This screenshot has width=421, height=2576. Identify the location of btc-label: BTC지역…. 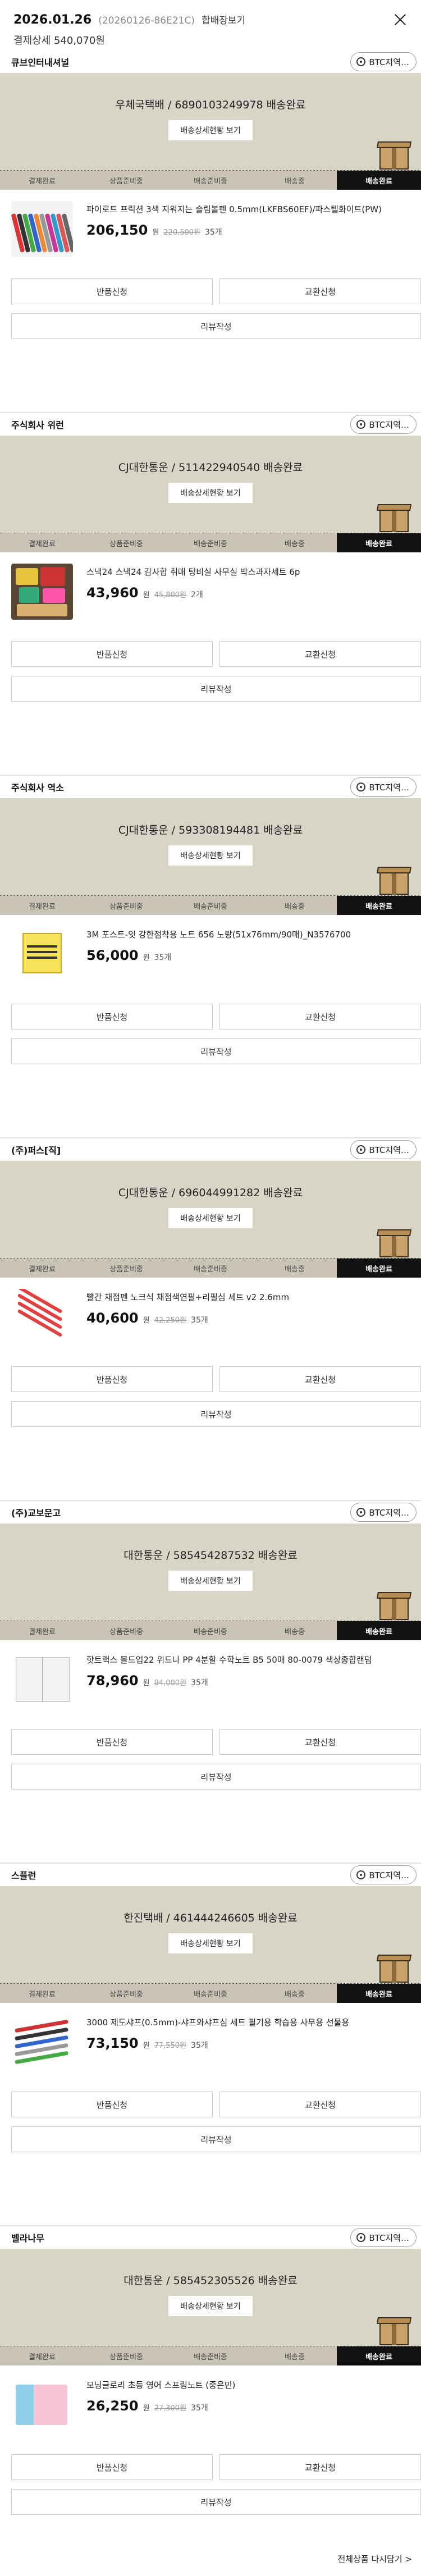
(389, 1875).